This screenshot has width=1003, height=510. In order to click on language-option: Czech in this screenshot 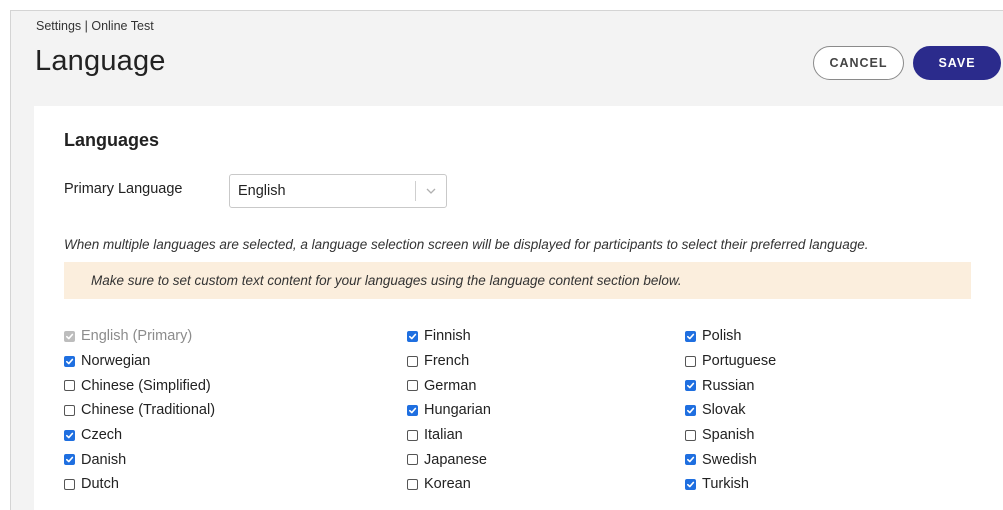, I will do `click(139, 435)`.